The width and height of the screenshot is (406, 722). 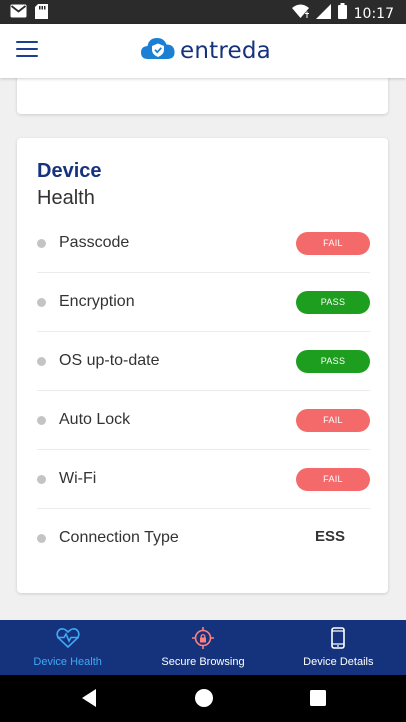 I want to click on brand-name: entreda, so click(x=225, y=50).